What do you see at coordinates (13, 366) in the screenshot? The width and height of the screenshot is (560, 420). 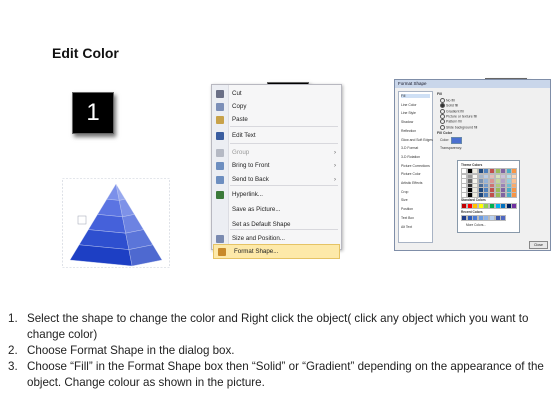 I see `step-number: 3.` at bounding box center [13, 366].